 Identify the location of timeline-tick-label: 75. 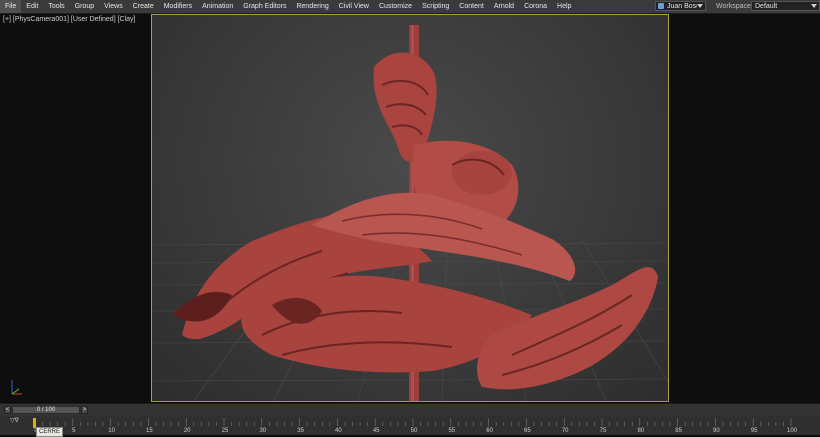
(603, 431).